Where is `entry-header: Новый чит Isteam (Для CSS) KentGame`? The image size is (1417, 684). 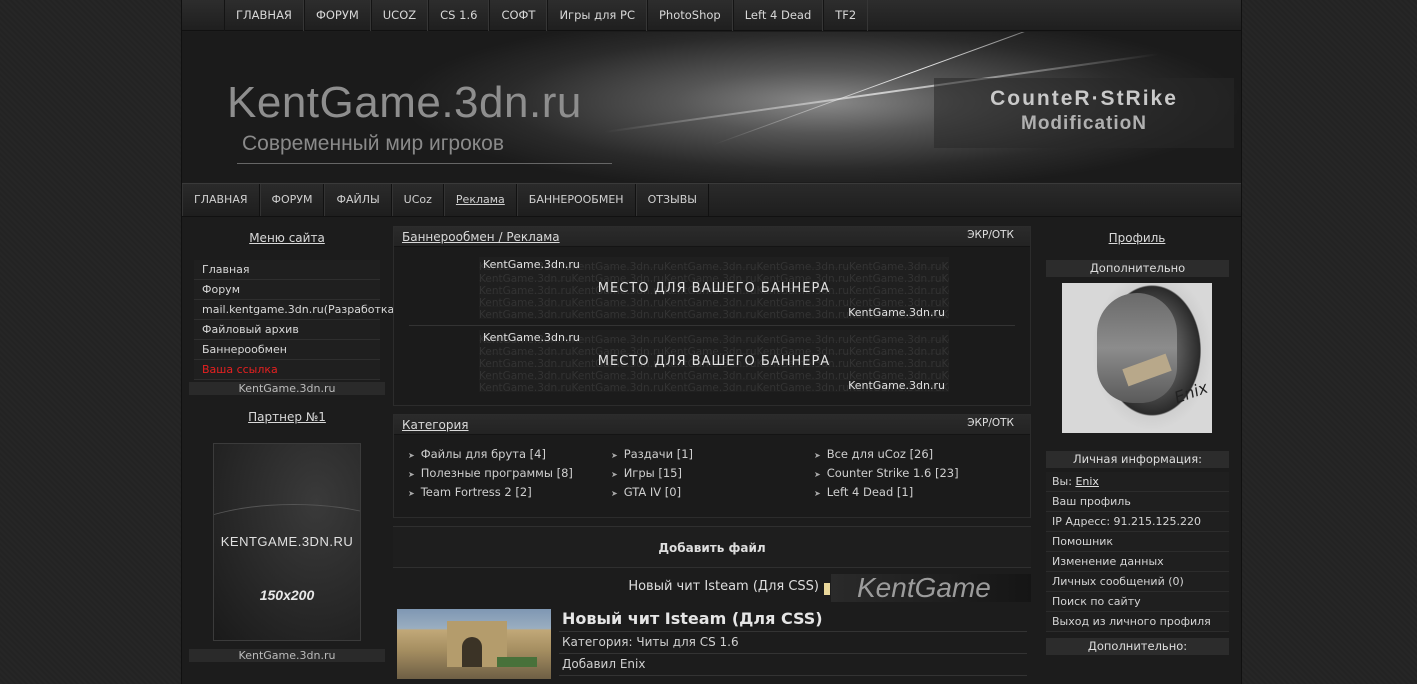 entry-header: Новый чит Isteam (Для CSS) KentGame is located at coordinates (712, 588).